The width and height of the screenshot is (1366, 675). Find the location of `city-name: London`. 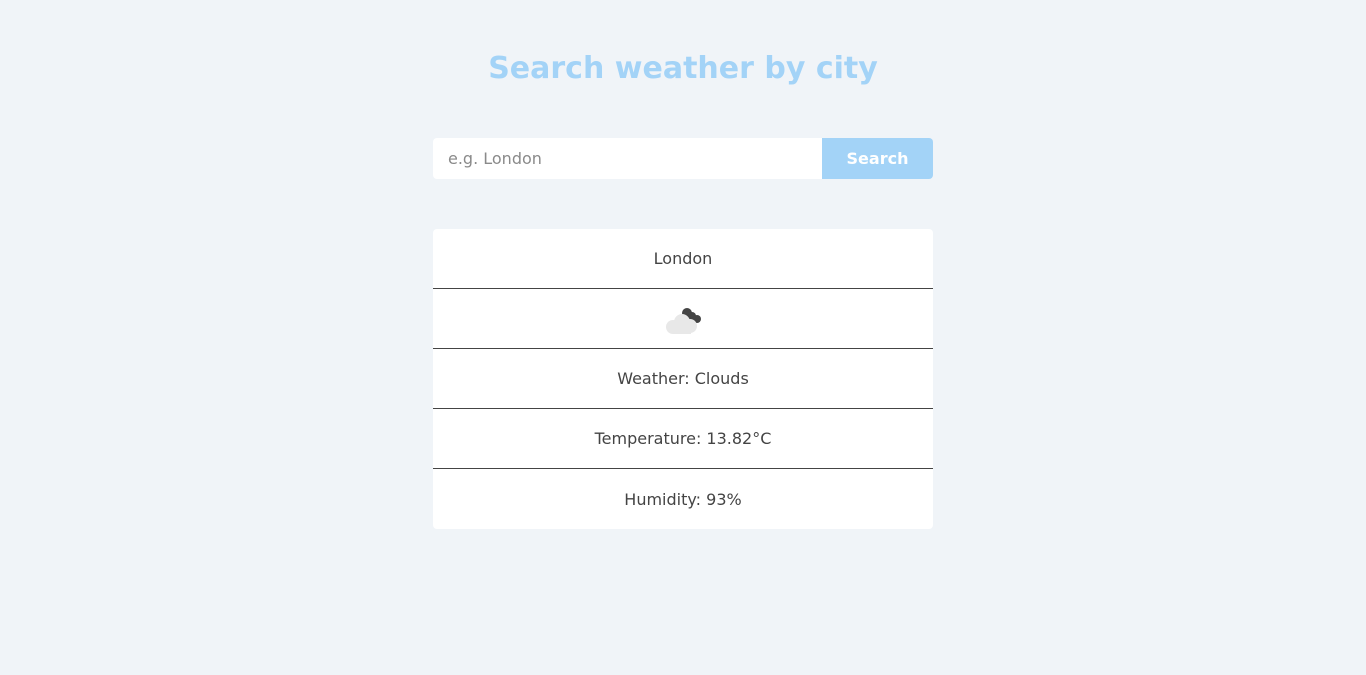

city-name: London is located at coordinates (683, 258).